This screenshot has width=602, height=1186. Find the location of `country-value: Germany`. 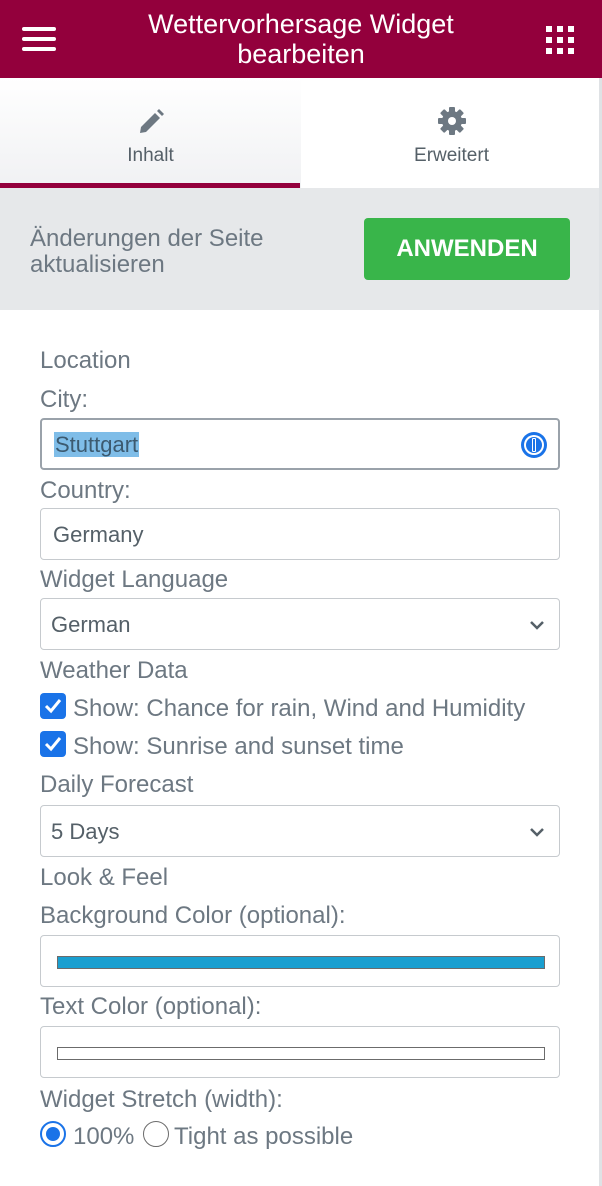

country-value: Germany is located at coordinates (98, 534).